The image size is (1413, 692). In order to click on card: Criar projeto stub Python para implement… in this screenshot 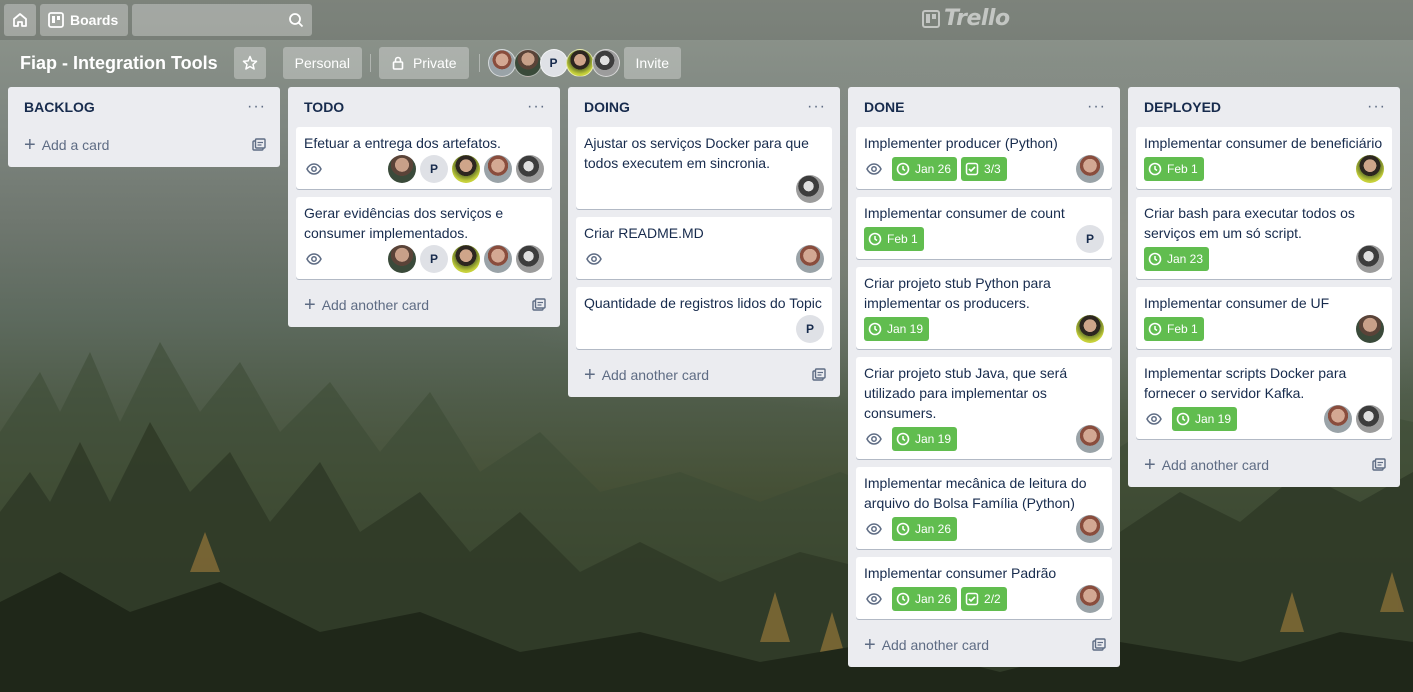, I will do `click(984, 308)`.